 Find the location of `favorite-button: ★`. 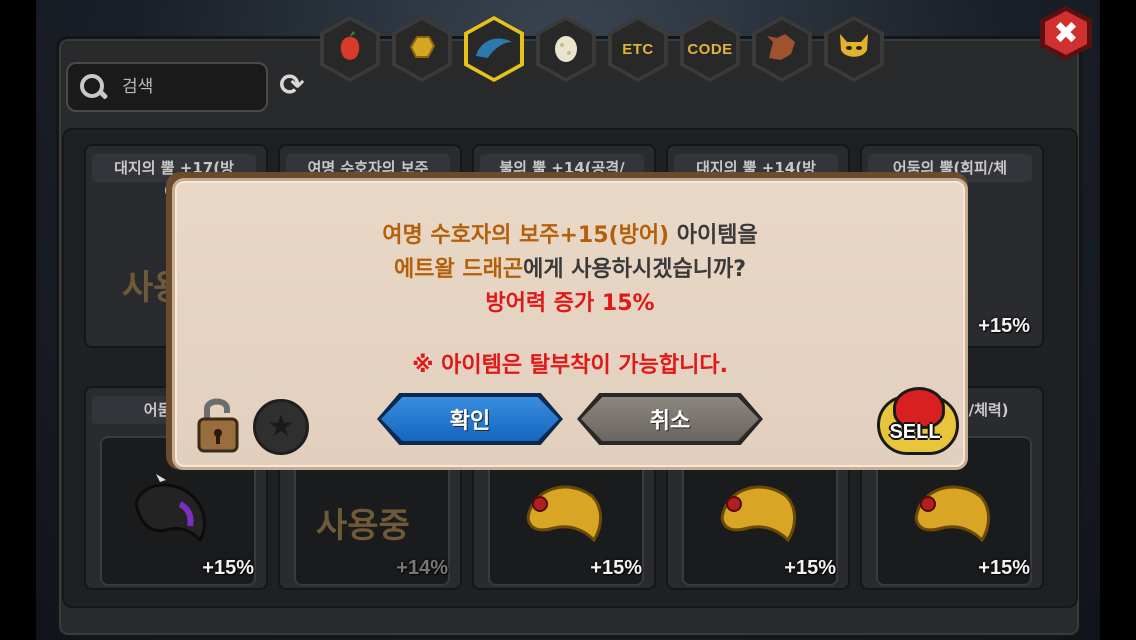

favorite-button: ★ is located at coordinates (281, 427).